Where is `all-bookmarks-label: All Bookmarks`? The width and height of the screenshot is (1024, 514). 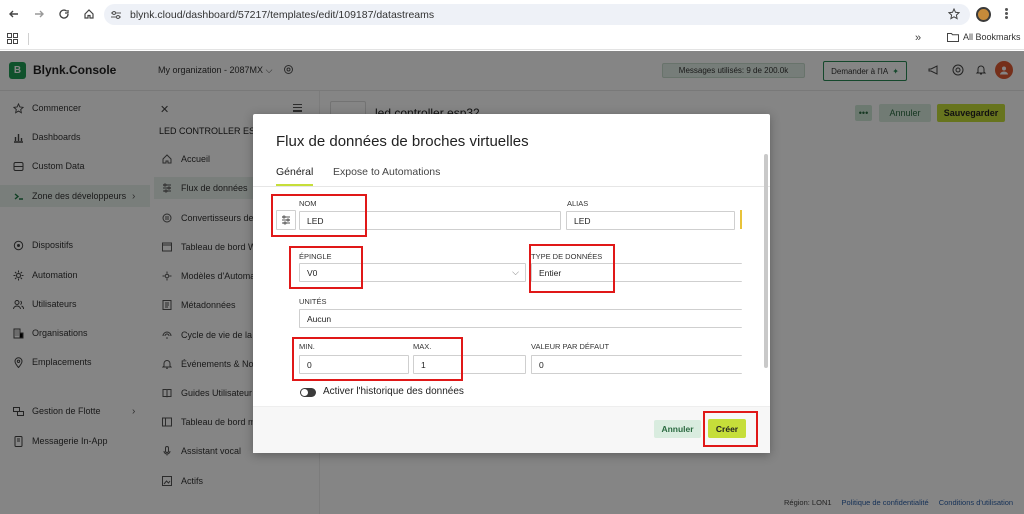 all-bookmarks-label: All Bookmarks is located at coordinates (992, 37).